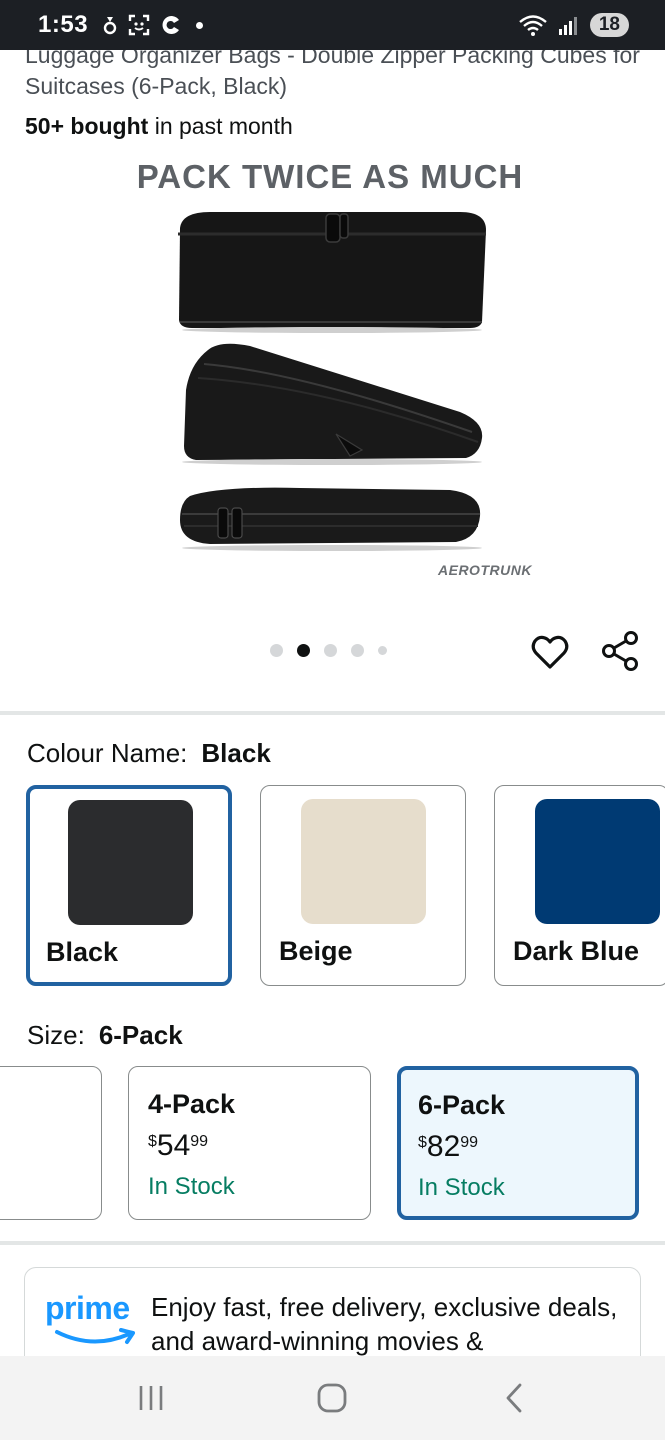 This screenshot has height=1440, width=665. I want to click on home-button, so click(332, 1398).